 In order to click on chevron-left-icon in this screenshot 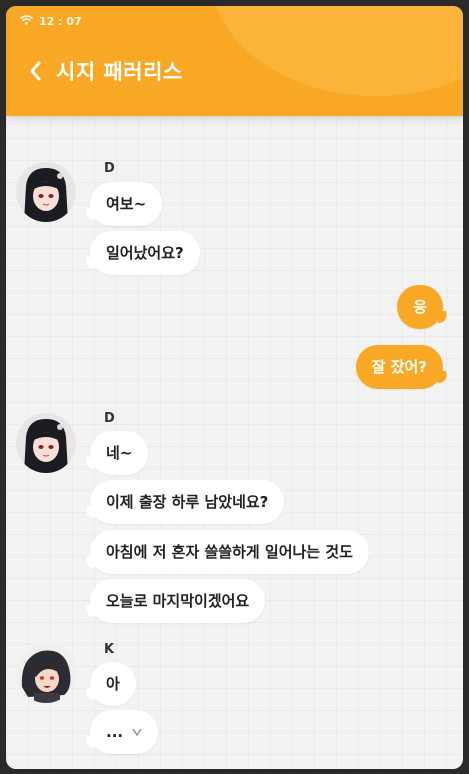, I will do `click(35, 71)`.